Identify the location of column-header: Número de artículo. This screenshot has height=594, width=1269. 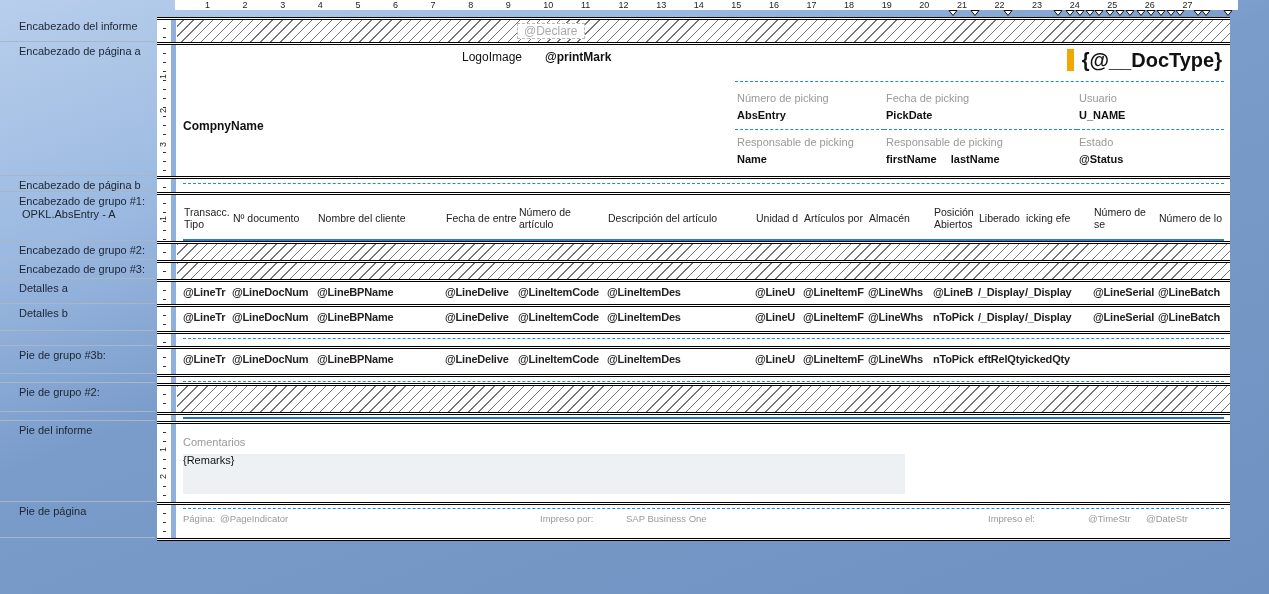
(562, 218).